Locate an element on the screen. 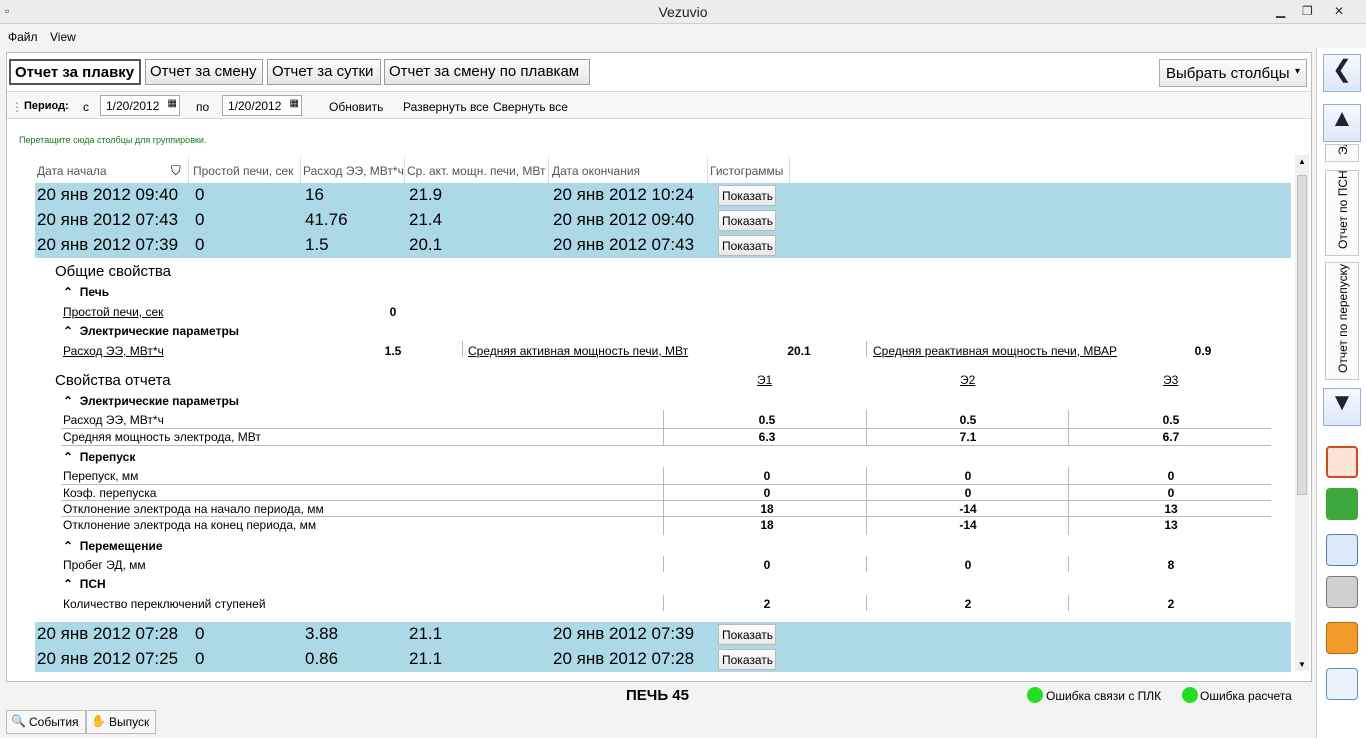 The width and height of the screenshot is (1366, 738). expand-all-button: Развернуть все is located at coordinates (446, 107).